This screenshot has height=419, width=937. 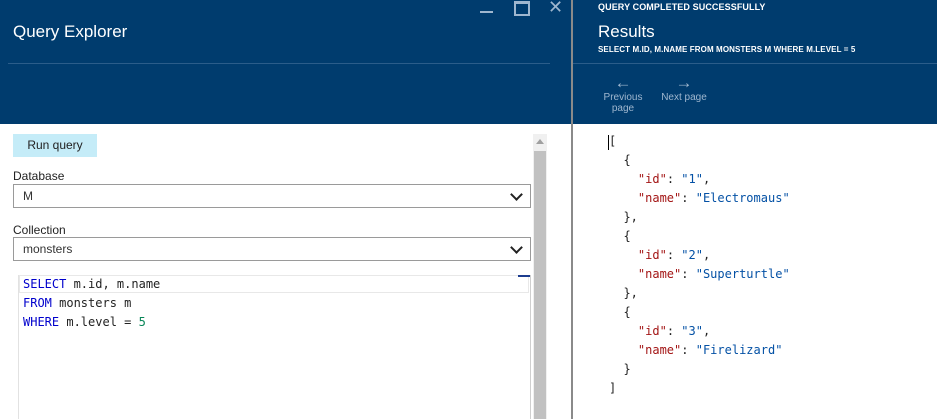 What do you see at coordinates (626, 31) in the screenshot?
I see `results-title: Results` at bounding box center [626, 31].